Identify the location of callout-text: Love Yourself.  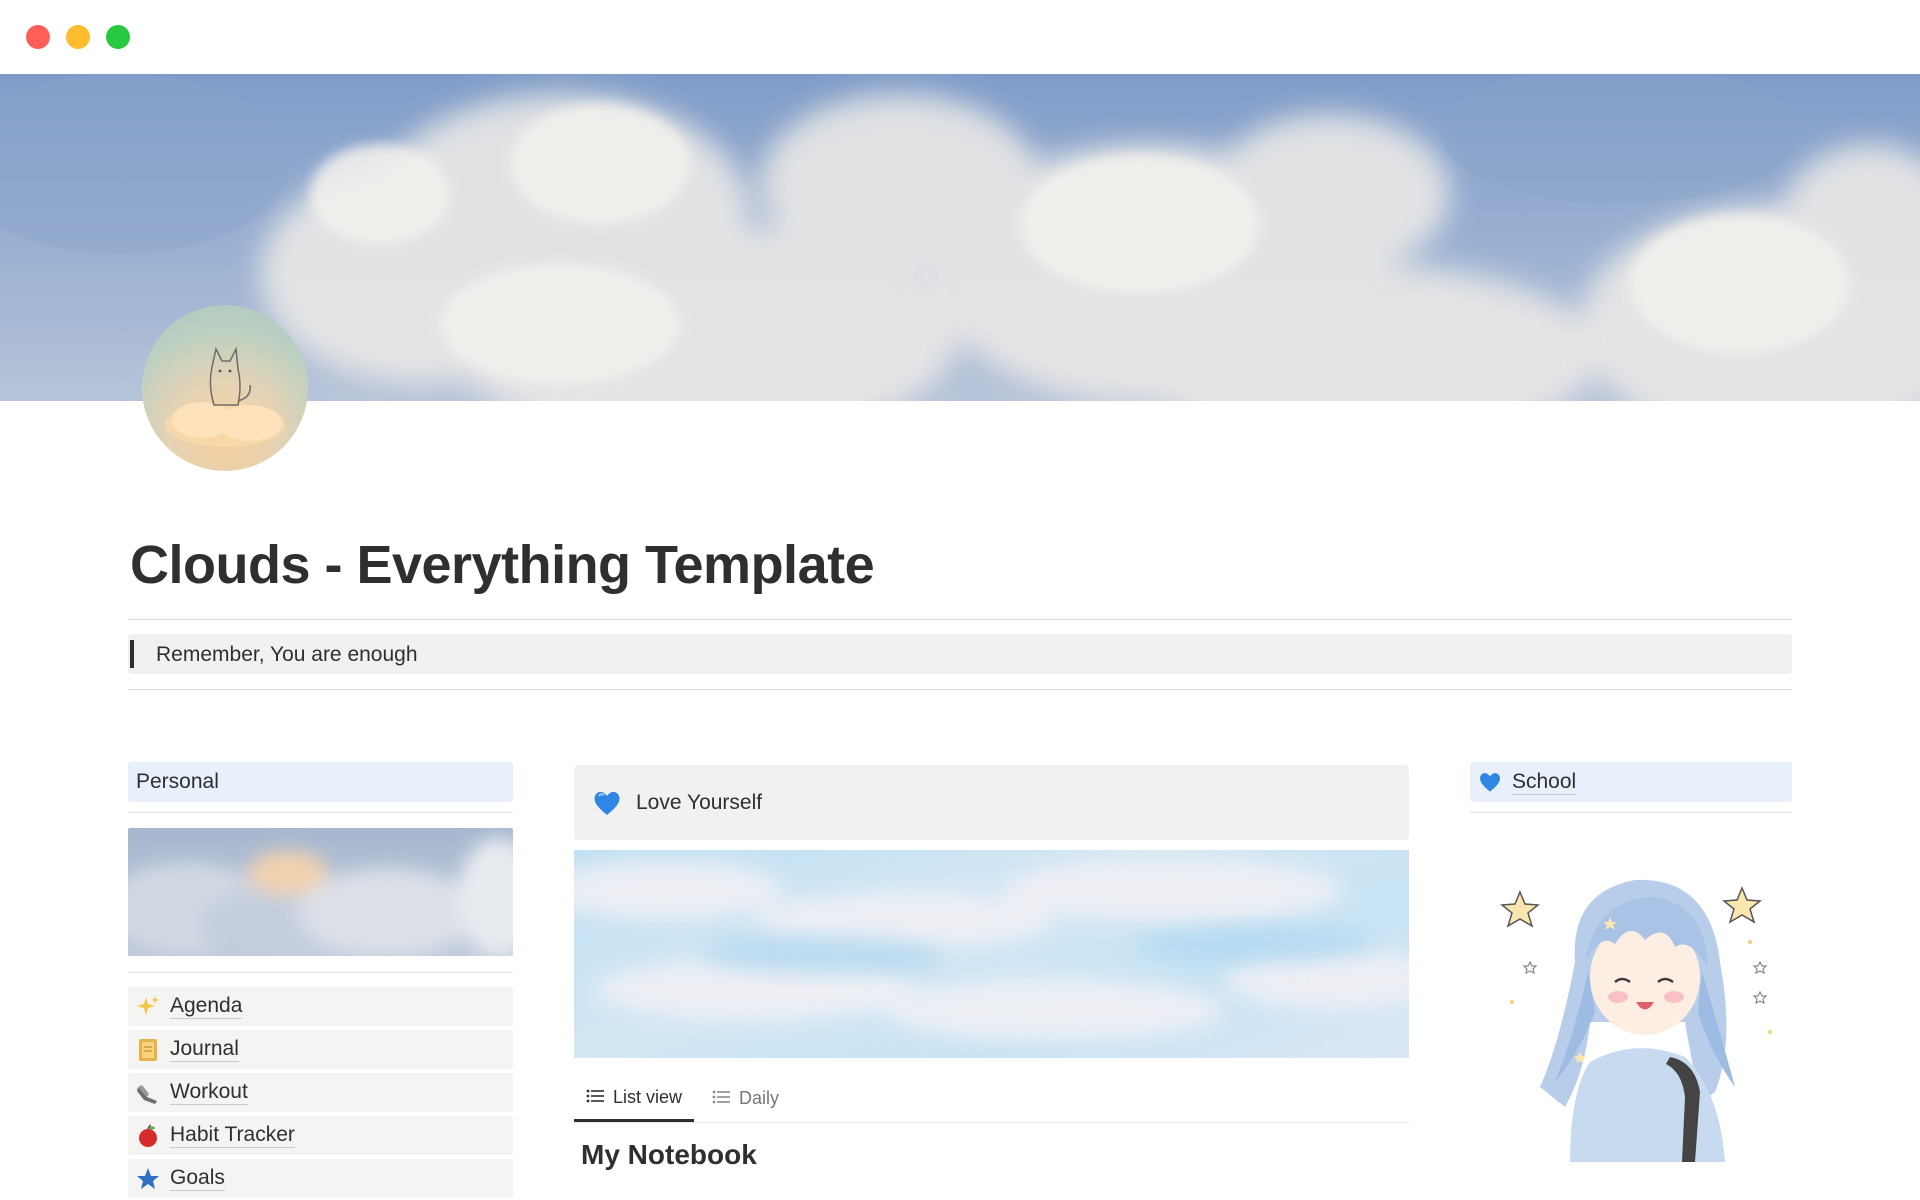
(699, 802).